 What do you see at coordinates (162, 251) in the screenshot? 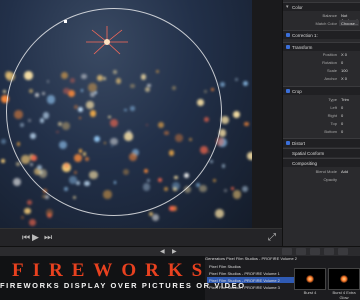
I see `left-arrow-icon: ◀` at bounding box center [162, 251].